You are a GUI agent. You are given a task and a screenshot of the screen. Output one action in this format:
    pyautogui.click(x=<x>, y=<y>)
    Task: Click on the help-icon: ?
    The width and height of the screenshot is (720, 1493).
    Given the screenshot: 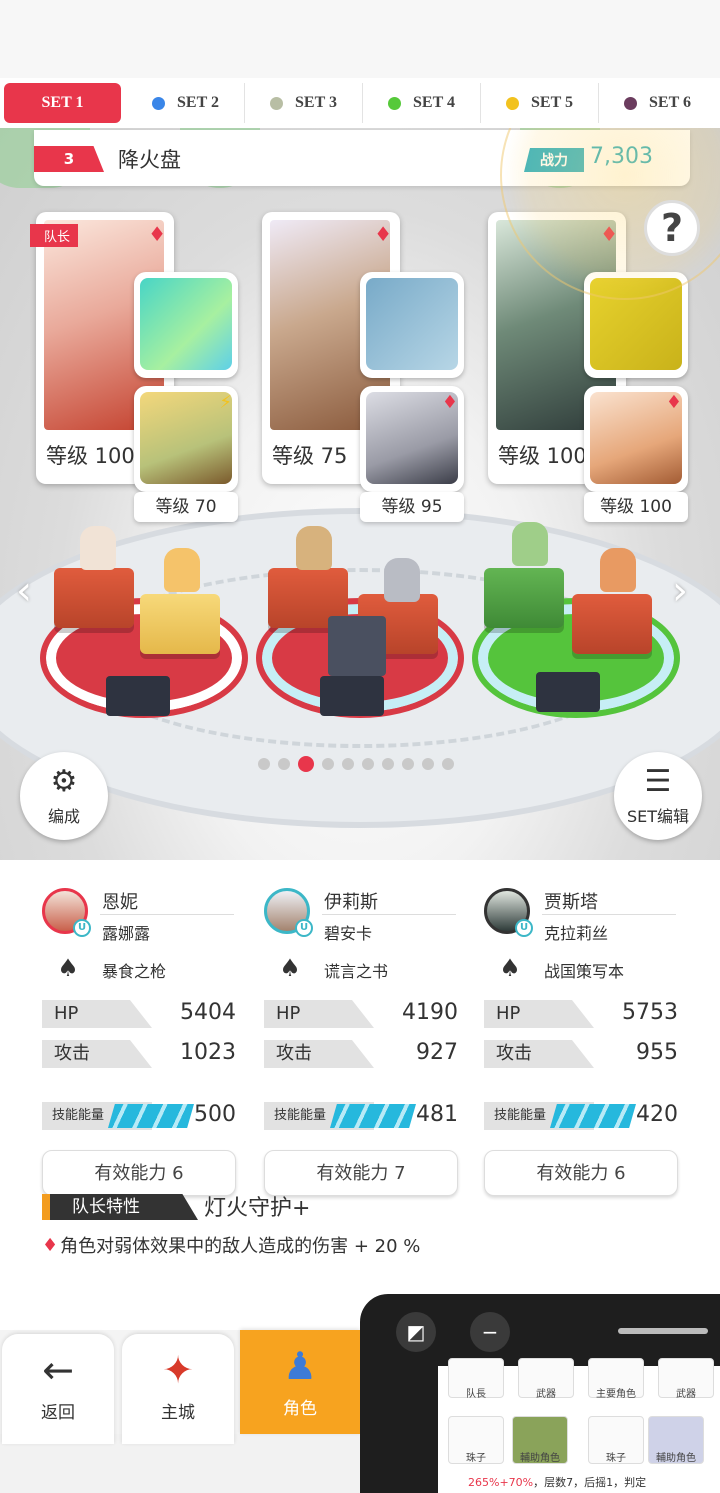 What is the action you would take?
    pyautogui.click(x=672, y=228)
    